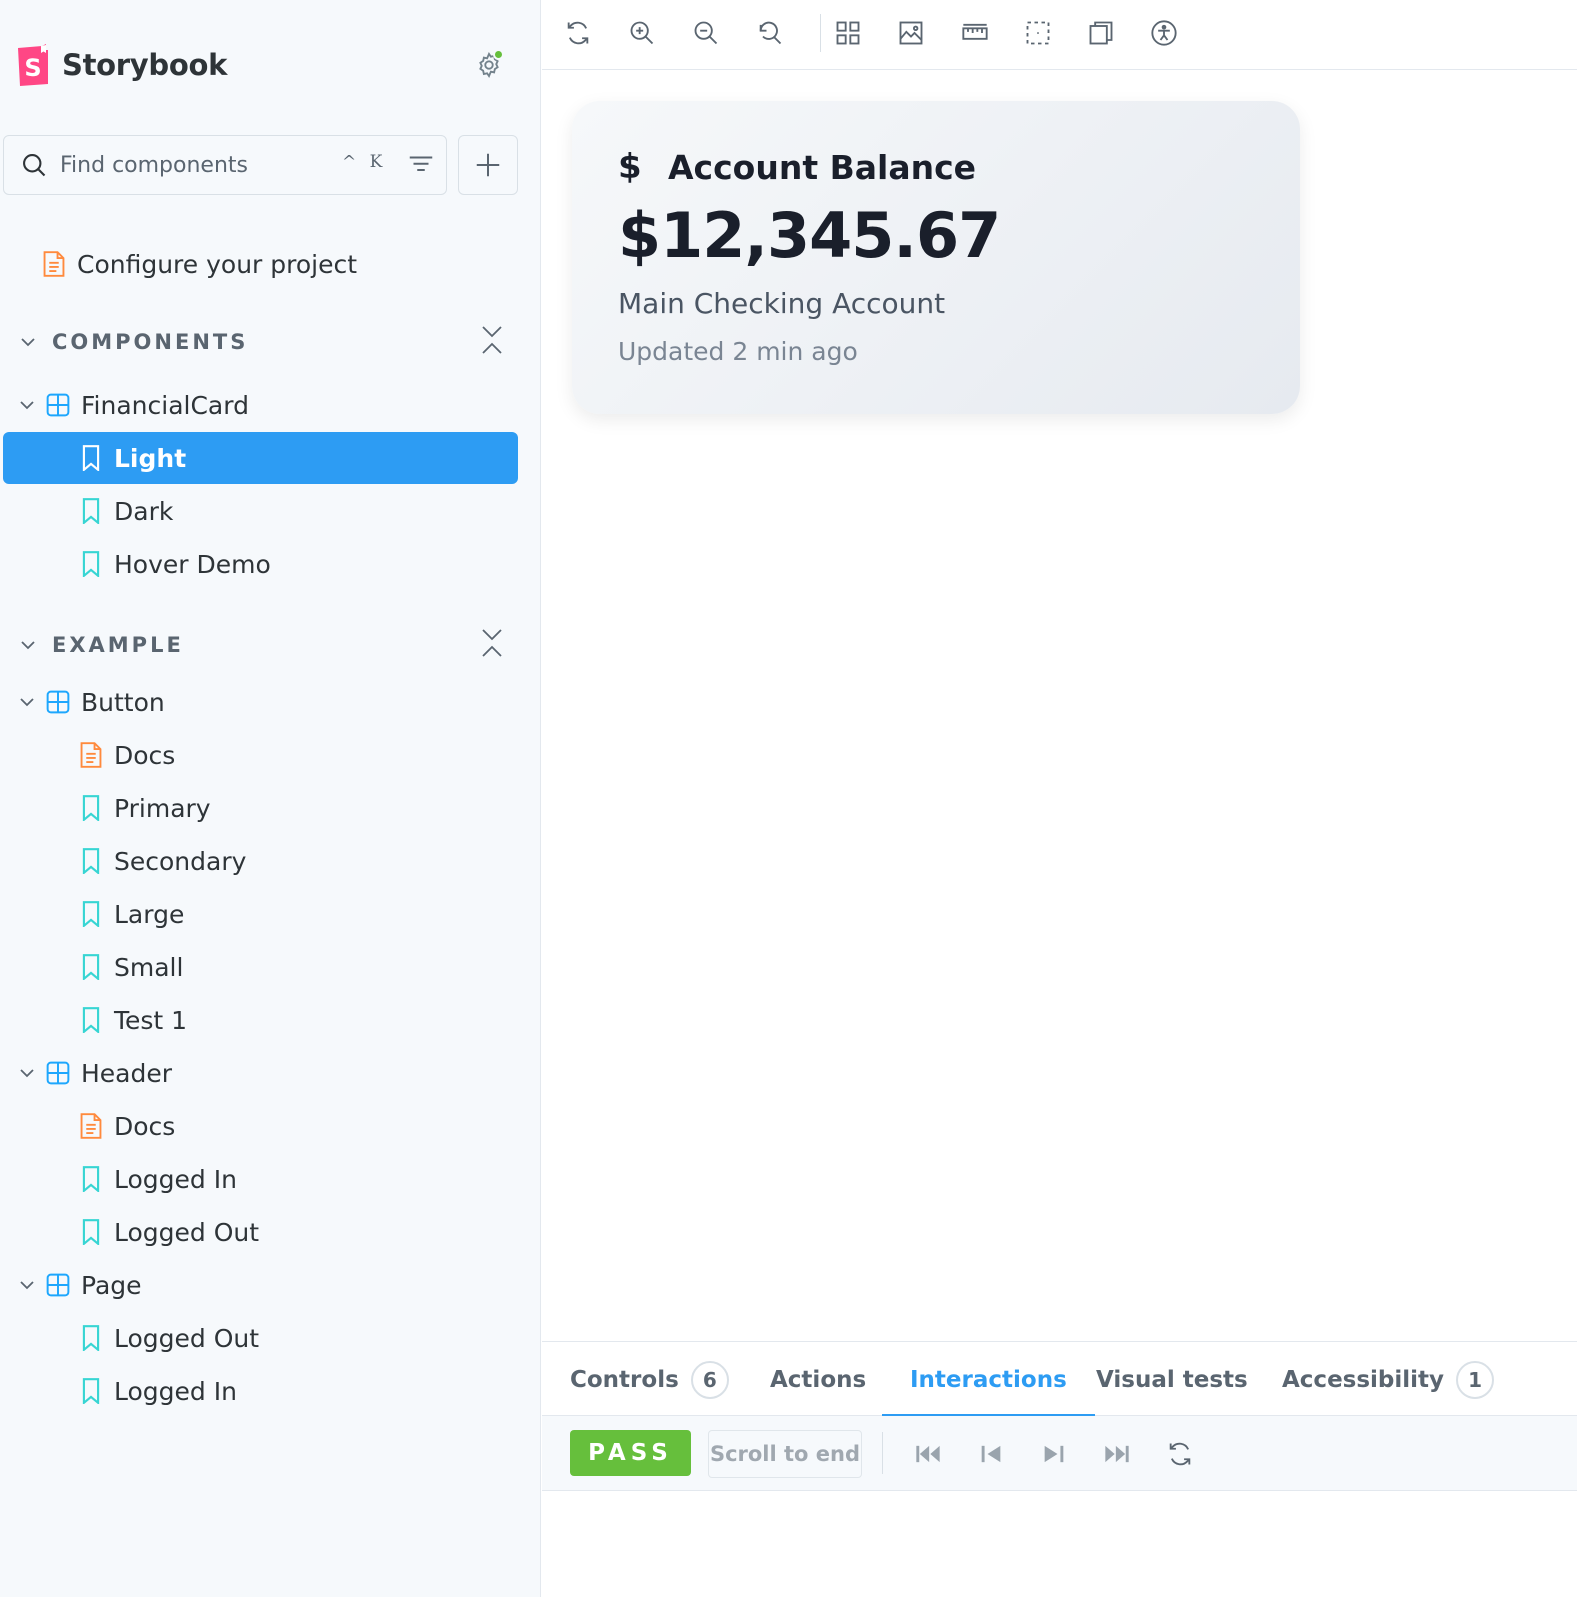  What do you see at coordinates (642, 33) in the screenshot?
I see `zoom-in-button` at bounding box center [642, 33].